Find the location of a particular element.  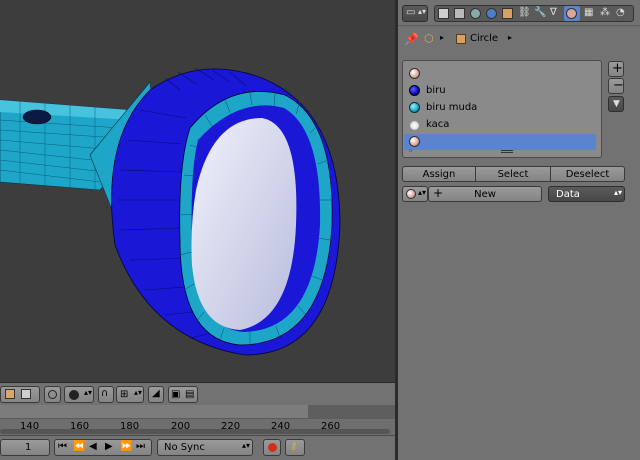

view-mode-selector is located at coordinates (20, 394).